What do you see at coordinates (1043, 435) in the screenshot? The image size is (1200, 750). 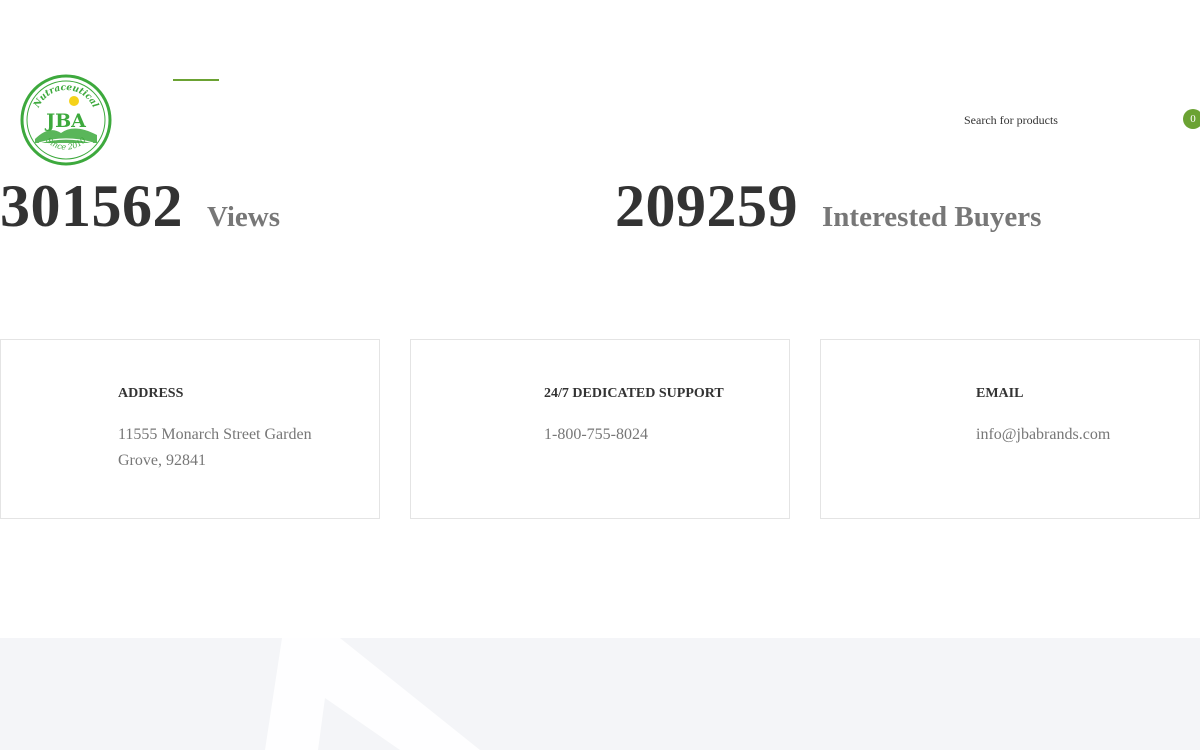 I see `email-link: info@jbabrands.com` at bounding box center [1043, 435].